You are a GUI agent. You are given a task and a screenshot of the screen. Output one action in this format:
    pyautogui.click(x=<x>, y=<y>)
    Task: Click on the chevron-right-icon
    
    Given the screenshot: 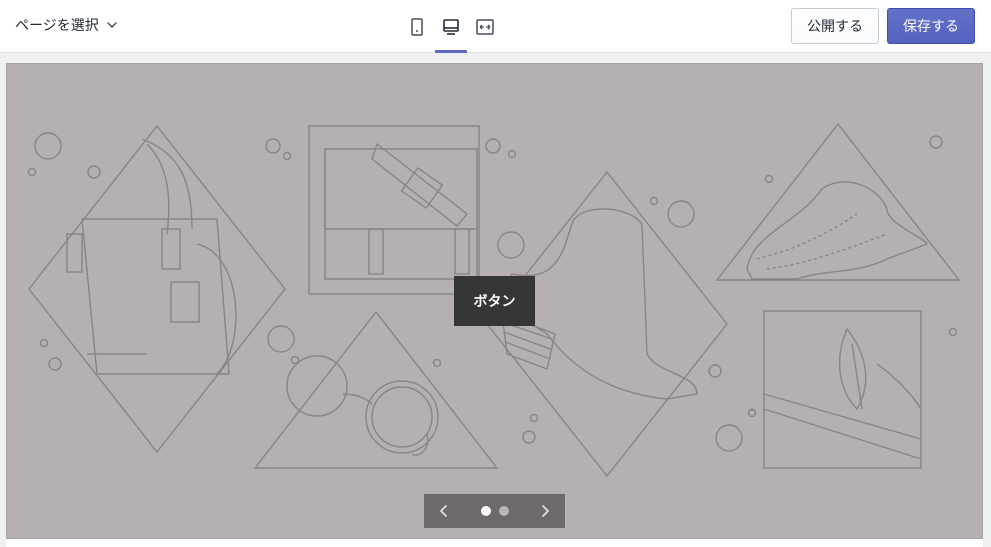 What is the action you would take?
    pyautogui.click(x=545, y=511)
    